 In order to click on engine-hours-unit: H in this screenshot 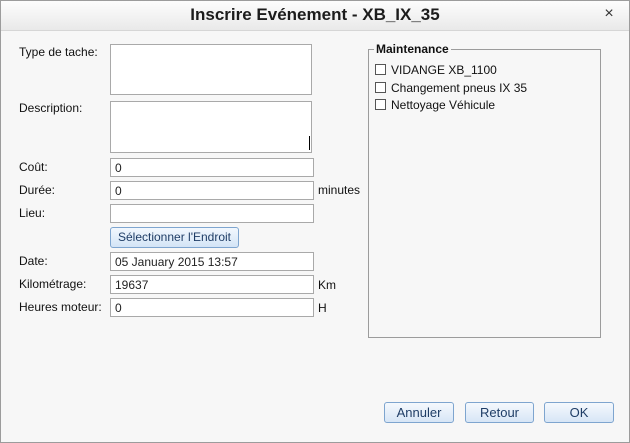, I will do `click(322, 308)`.